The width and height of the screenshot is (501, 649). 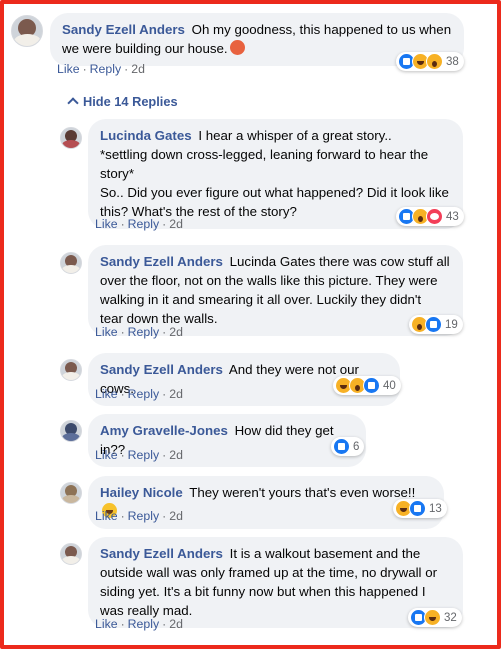 I want to click on commenter-name: Amy Gravelle-Jones, so click(x=164, y=430).